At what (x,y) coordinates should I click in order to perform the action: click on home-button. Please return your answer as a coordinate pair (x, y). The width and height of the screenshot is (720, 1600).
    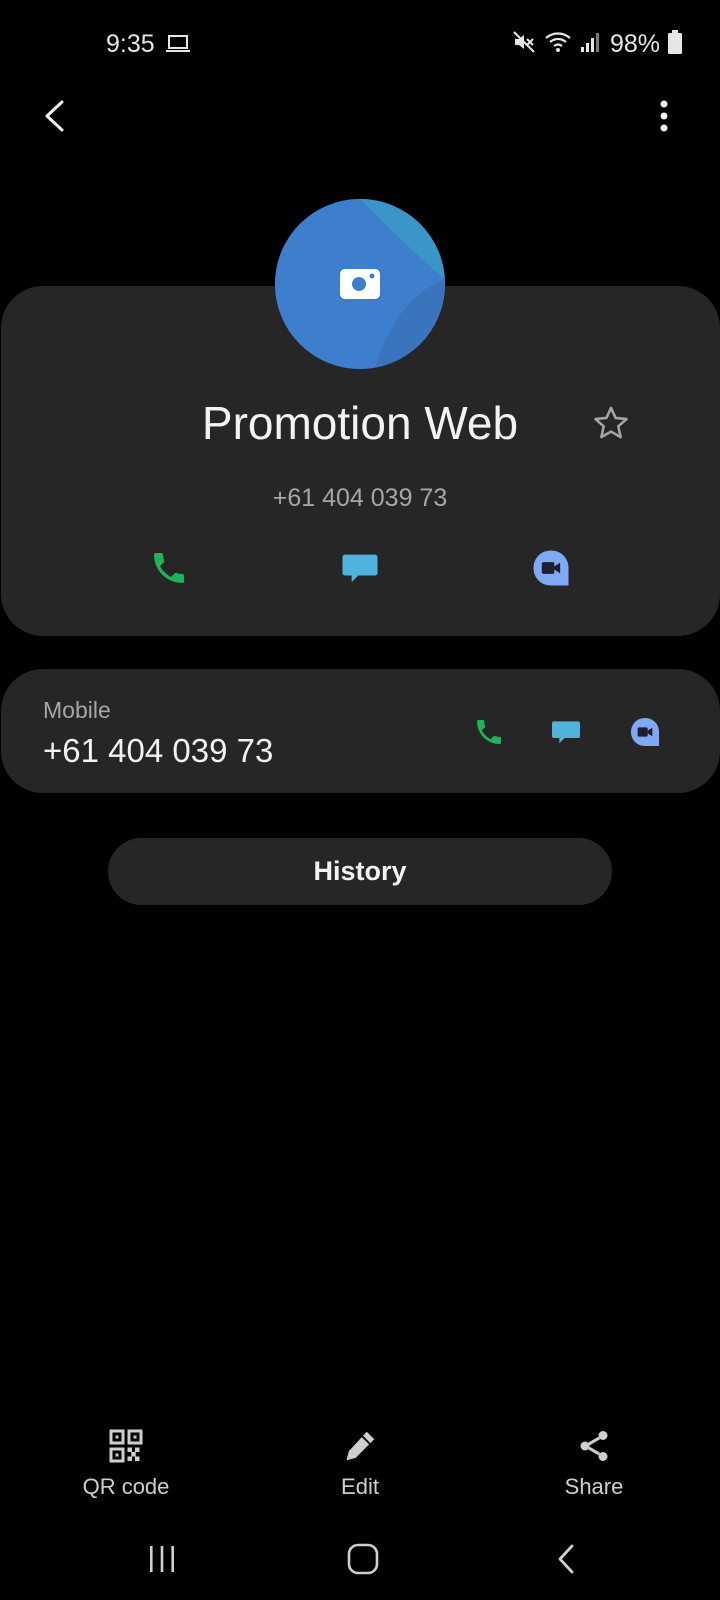
    Looking at the image, I should click on (363, 1559).